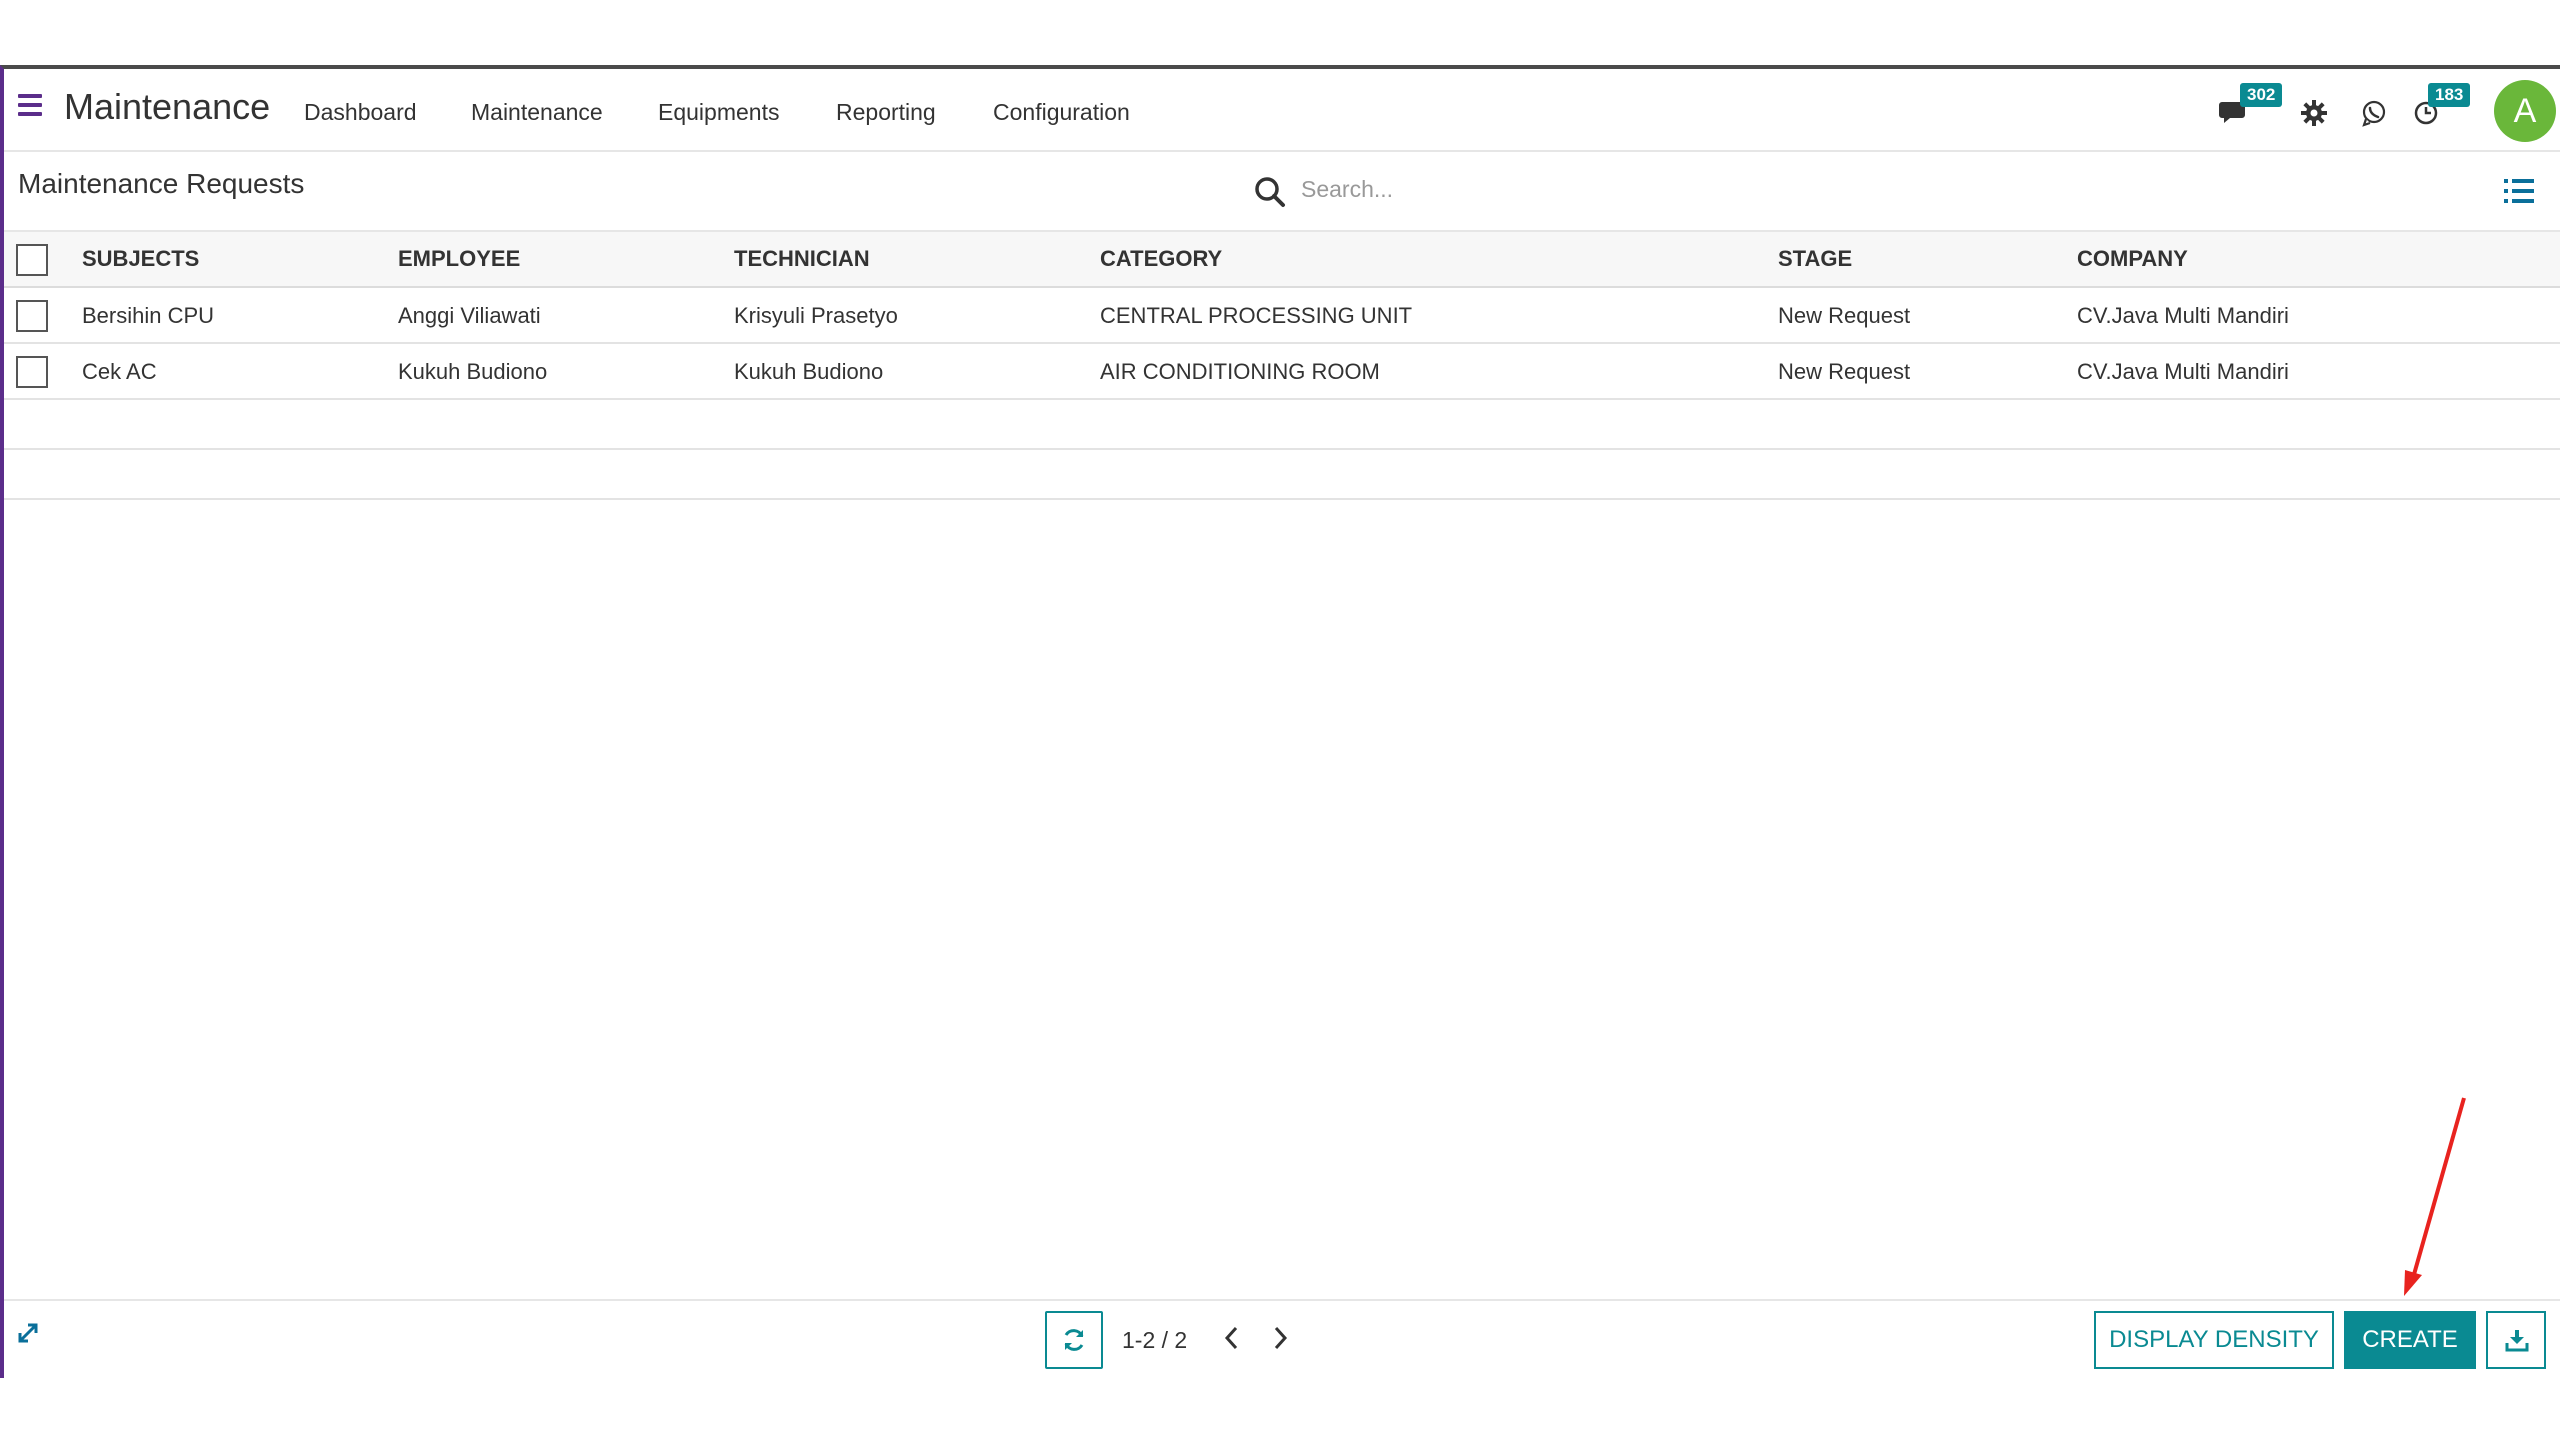  I want to click on control-panel: Maintenance Requests, so click(1282, 192).